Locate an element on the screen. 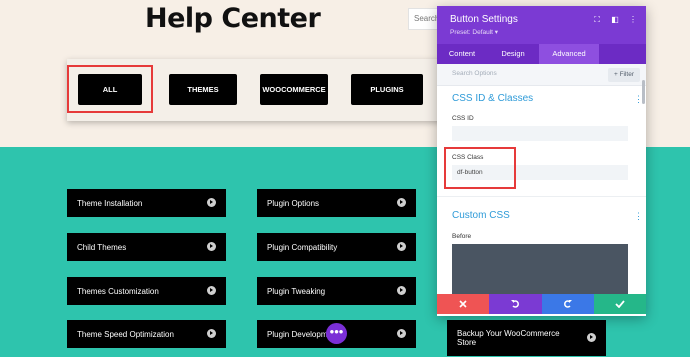 Image resolution: width=690 pixels, height=357 pixels. topic-themes-customization: Themes Customization is located at coordinates (146, 291).